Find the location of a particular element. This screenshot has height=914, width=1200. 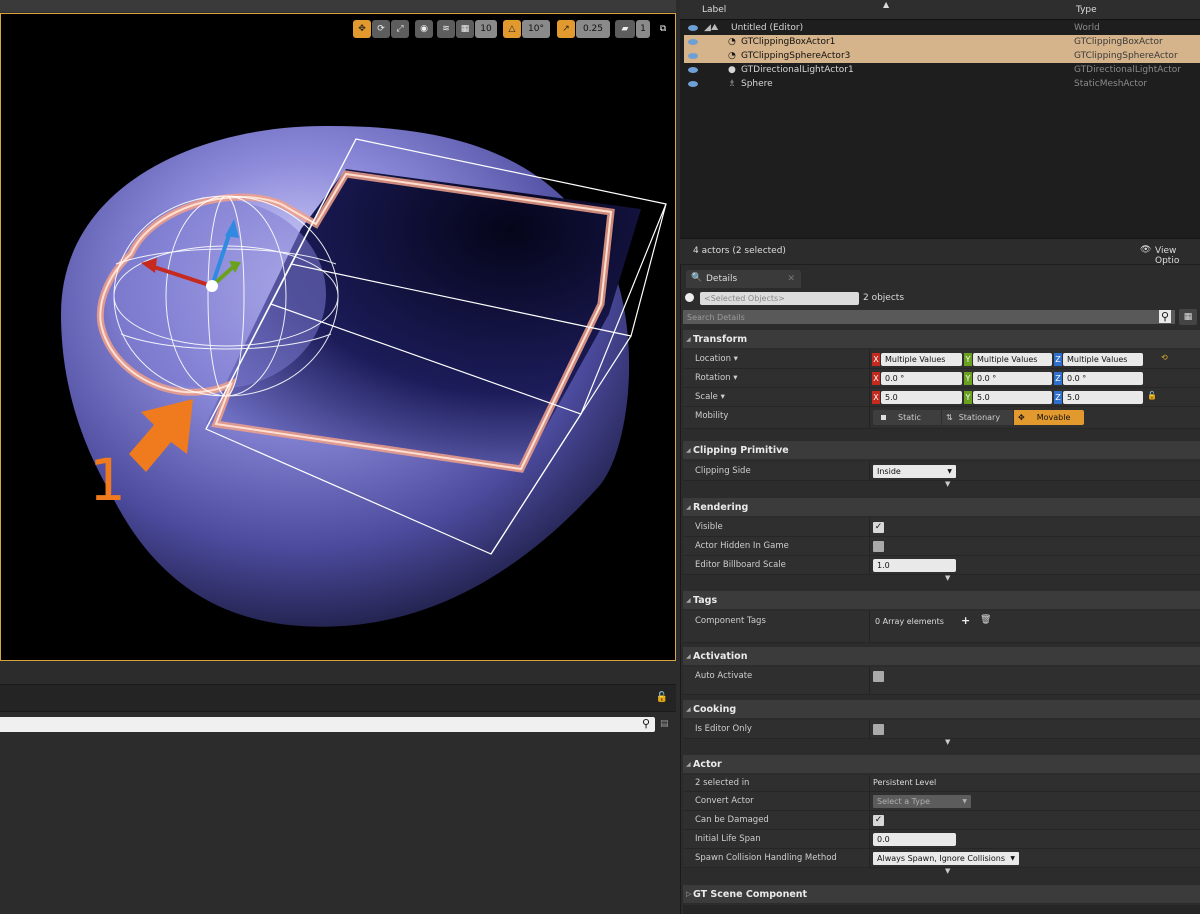

annotation-number: 1 is located at coordinates (107, 480).